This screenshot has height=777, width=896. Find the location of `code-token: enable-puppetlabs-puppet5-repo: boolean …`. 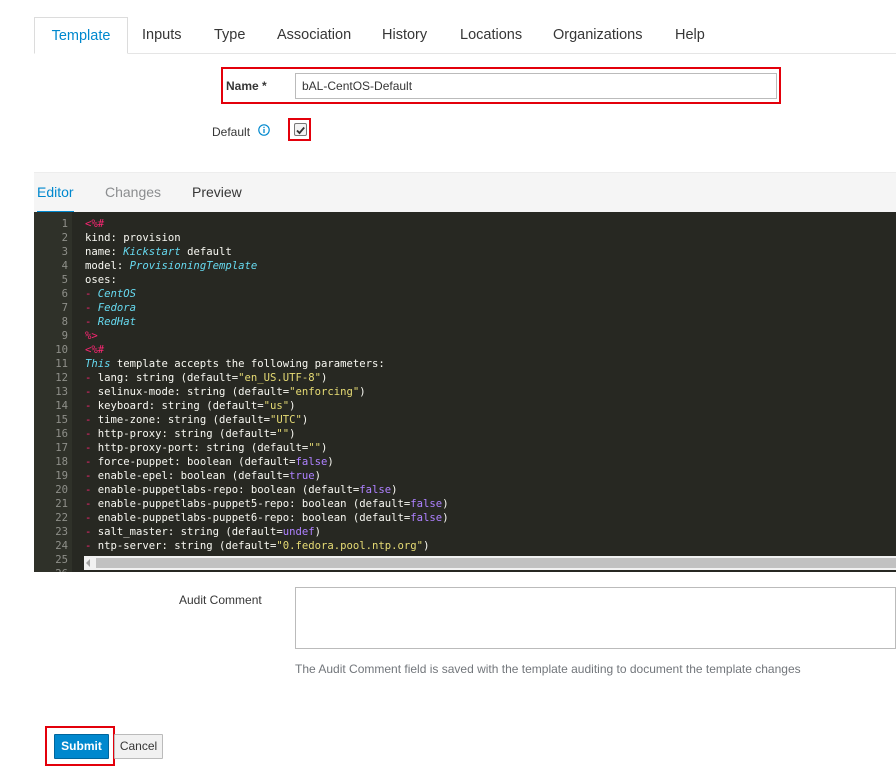

code-token: enable-puppetlabs-puppet5-repo: boolean … is located at coordinates (254, 504).